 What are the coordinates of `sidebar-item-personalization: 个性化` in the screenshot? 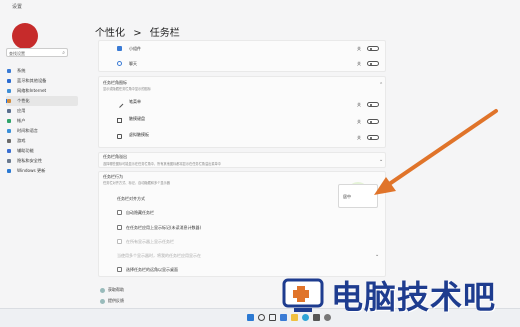 It's located at (42, 101).